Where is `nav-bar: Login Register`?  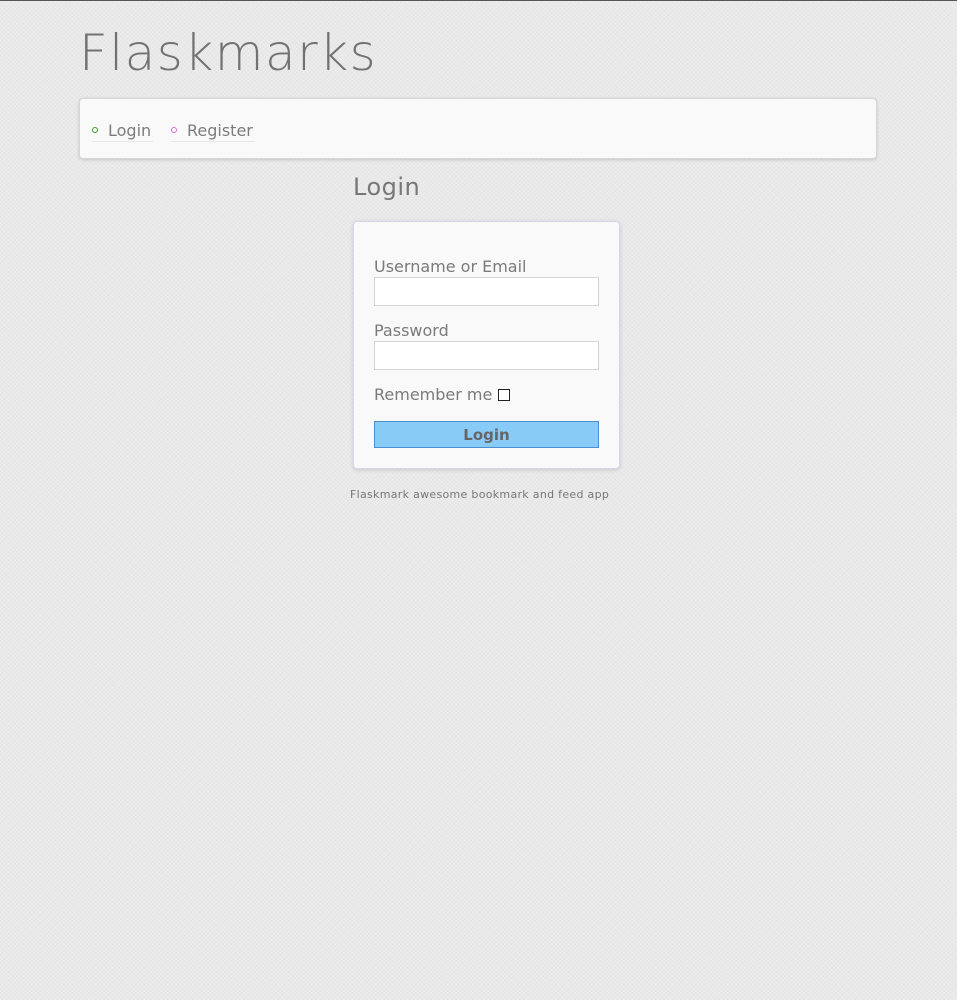
nav-bar: Login Register is located at coordinates (478, 128).